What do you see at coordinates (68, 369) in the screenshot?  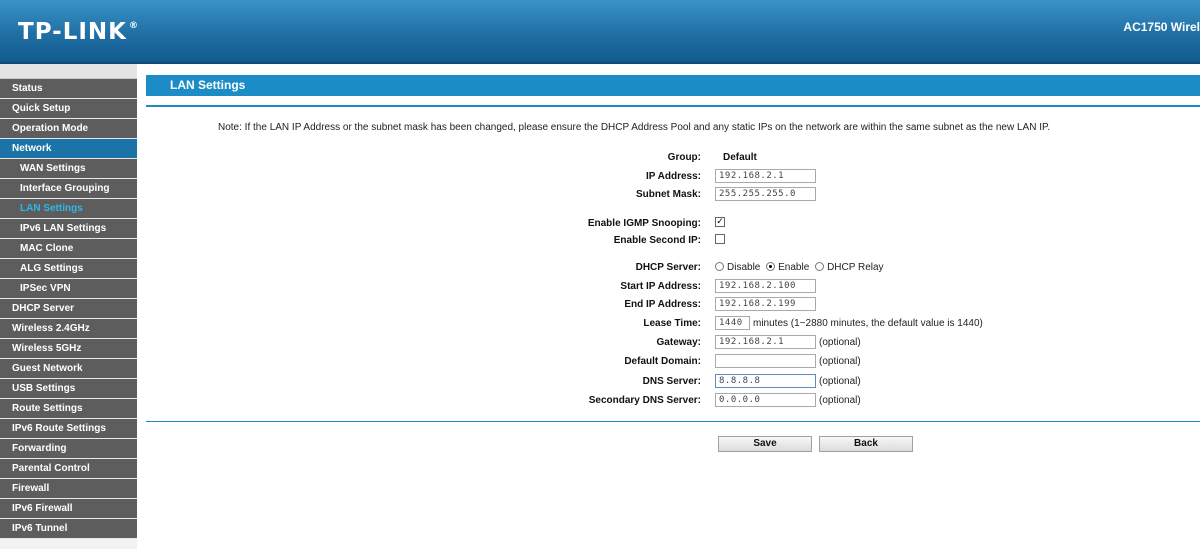 I see `sidebar-item-guest-network: Guest Network` at bounding box center [68, 369].